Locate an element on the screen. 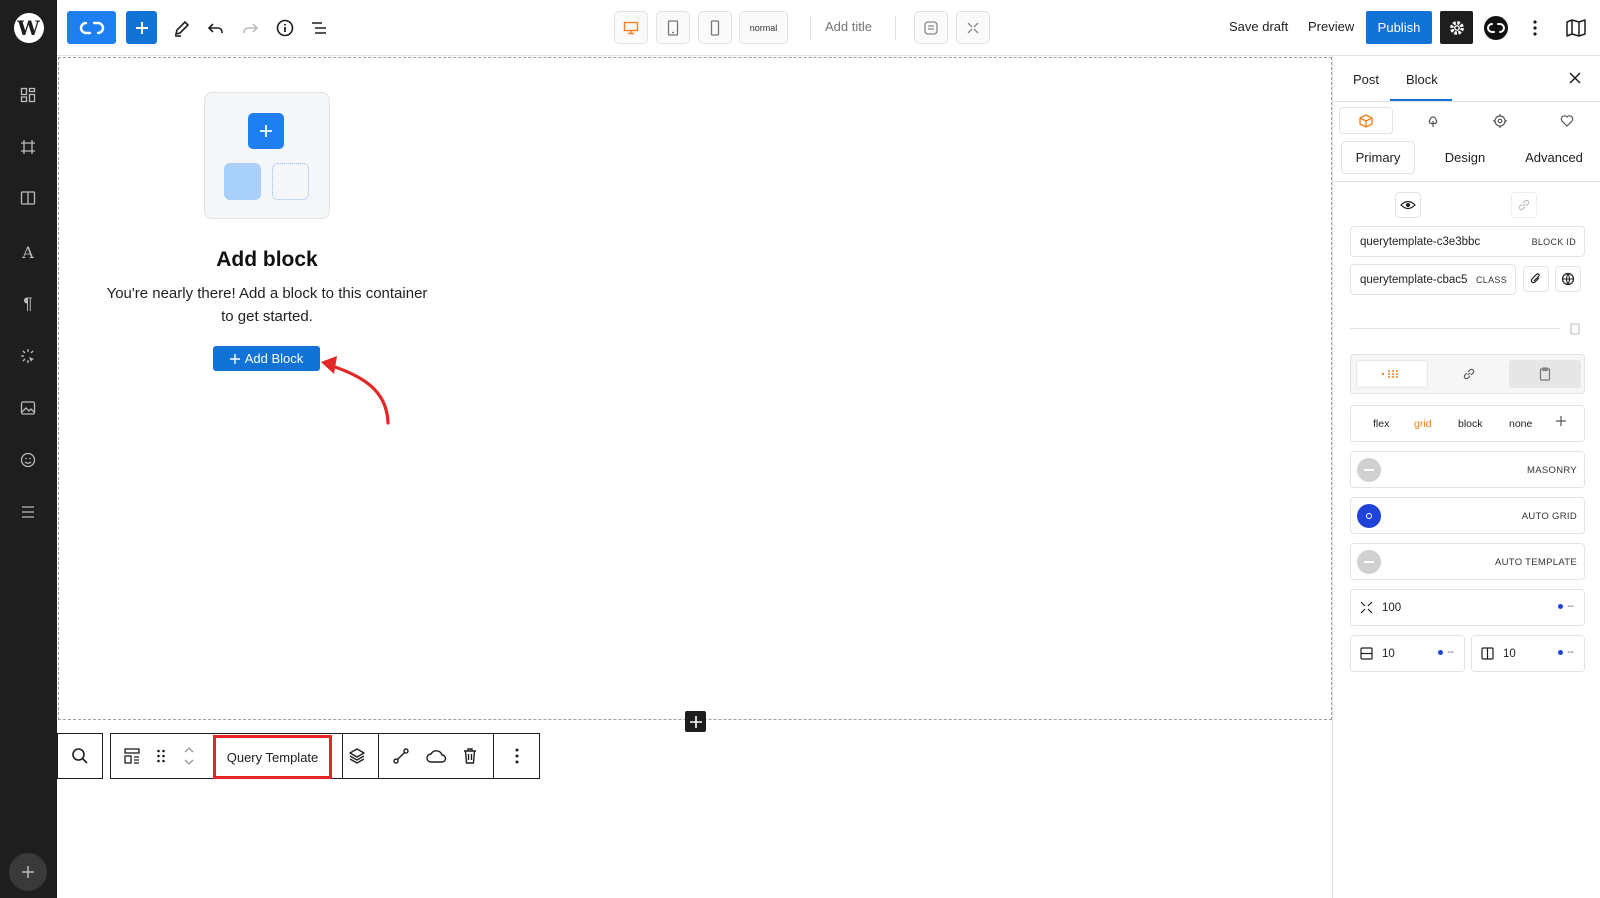 The image size is (1600, 898). delete-block-button is located at coordinates (470, 756).